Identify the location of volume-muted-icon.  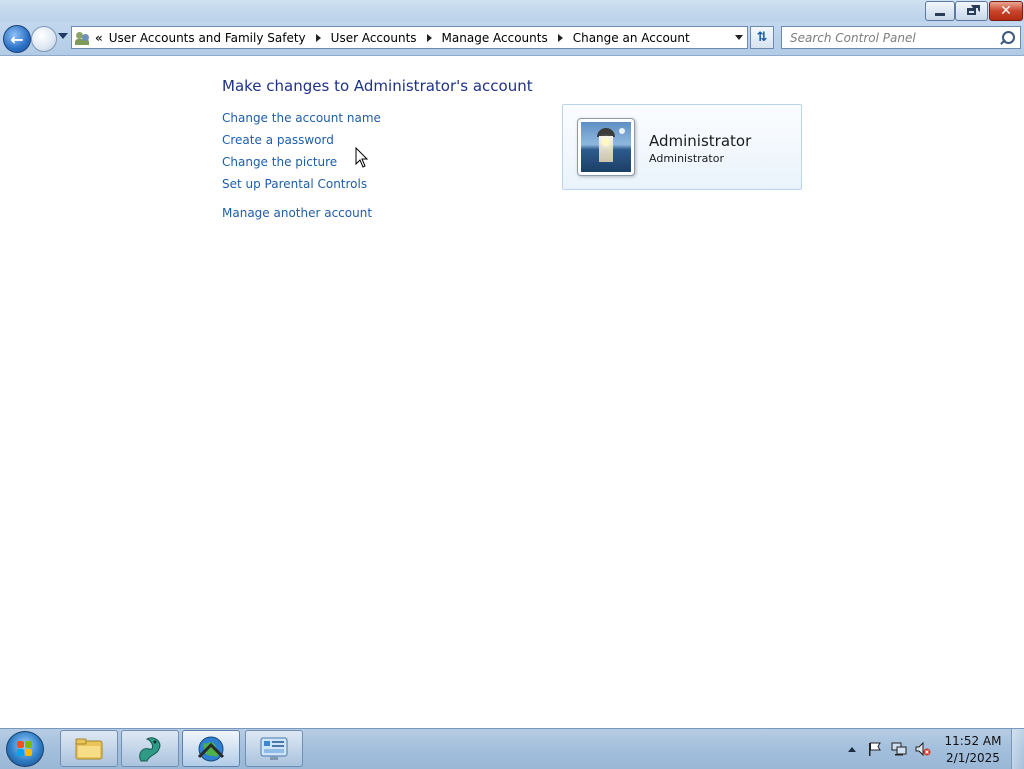
(923, 749).